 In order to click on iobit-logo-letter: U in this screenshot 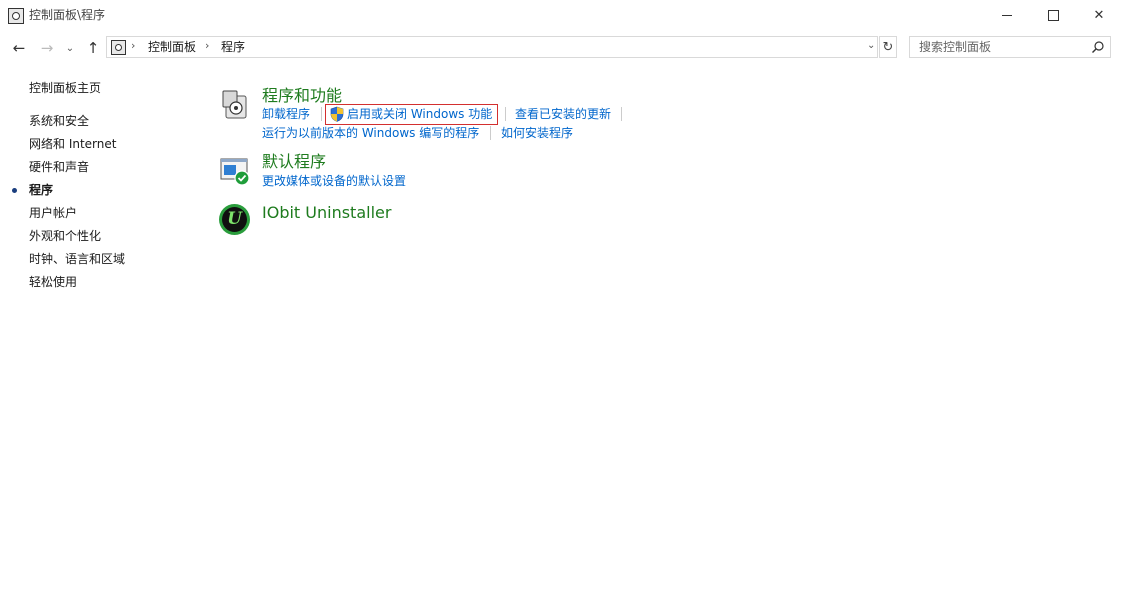, I will do `click(234, 219)`.